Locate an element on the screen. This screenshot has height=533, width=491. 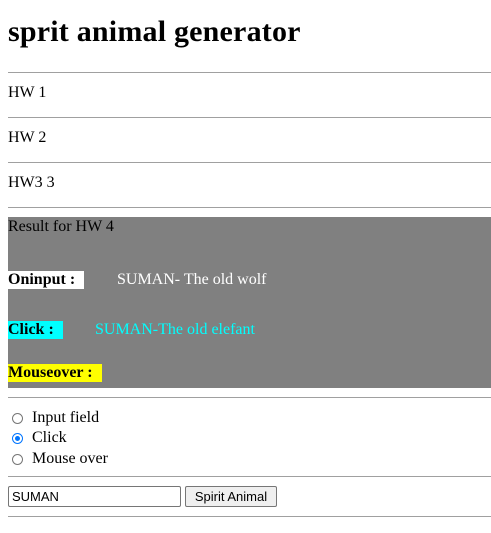
option-input-field: Input field is located at coordinates (55, 418).